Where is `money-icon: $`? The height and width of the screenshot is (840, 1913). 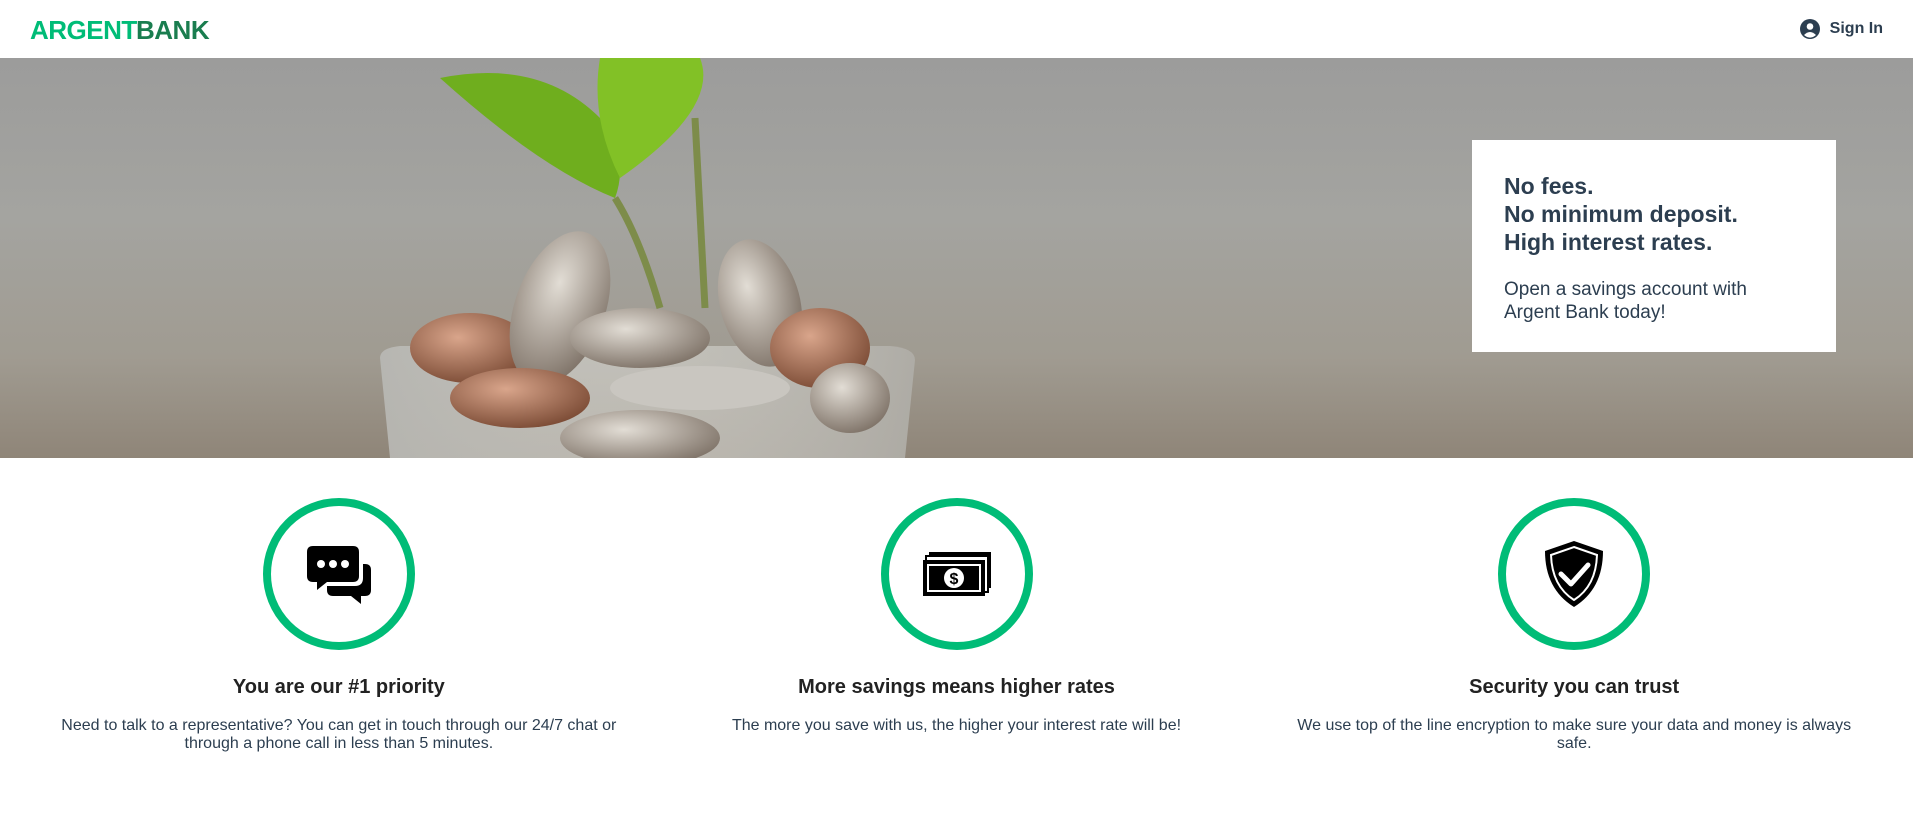 money-icon: $ is located at coordinates (956, 574).